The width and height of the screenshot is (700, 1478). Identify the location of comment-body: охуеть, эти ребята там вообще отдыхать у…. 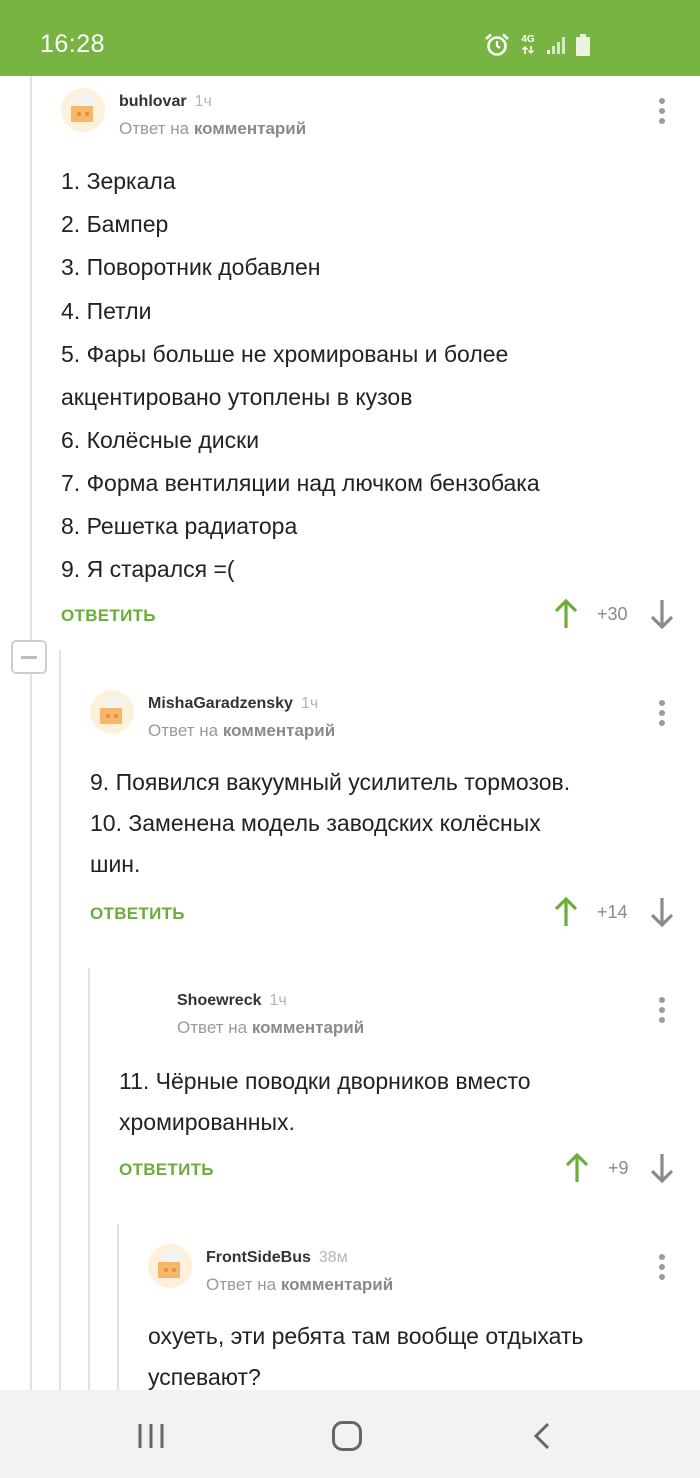
(366, 1356).